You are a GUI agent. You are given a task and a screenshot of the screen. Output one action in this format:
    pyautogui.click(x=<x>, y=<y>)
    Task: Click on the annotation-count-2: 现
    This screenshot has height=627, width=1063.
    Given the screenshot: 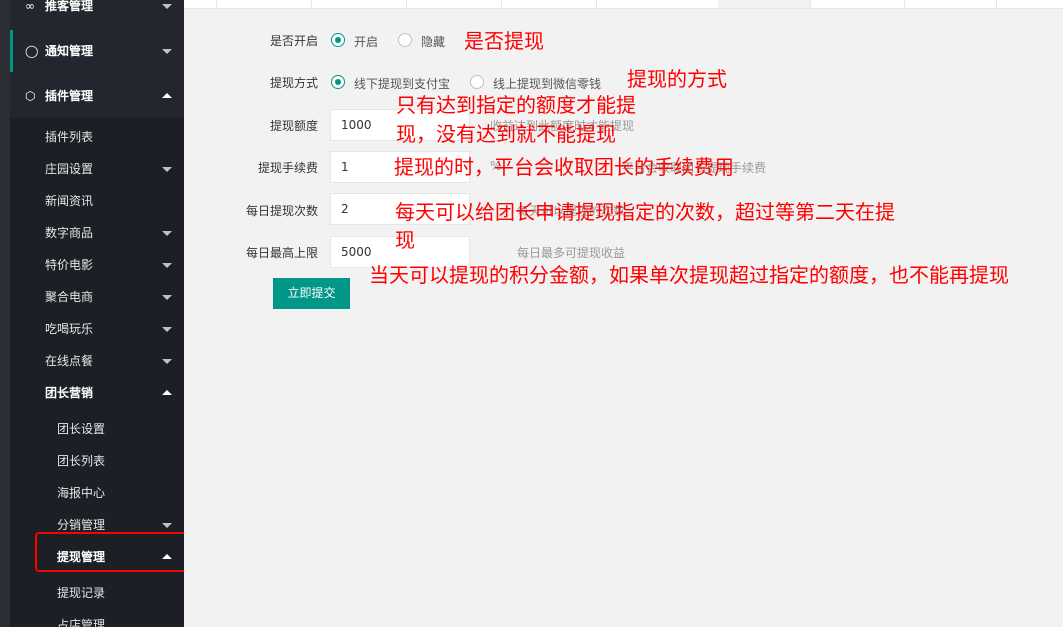 What is the action you would take?
    pyautogui.click(x=405, y=240)
    